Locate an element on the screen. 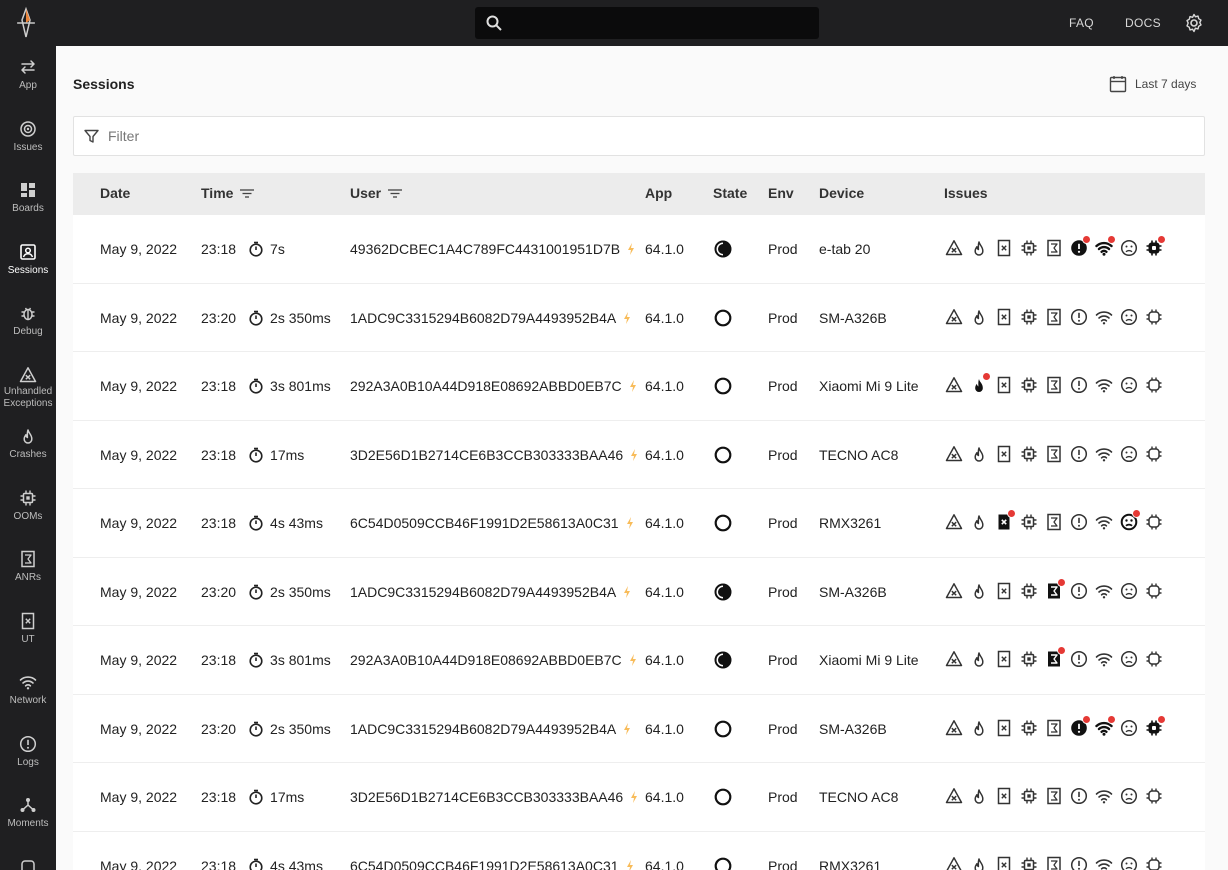 The image size is (1228, 870). sidebar-item-app: App is located at coordinates (28, 75).